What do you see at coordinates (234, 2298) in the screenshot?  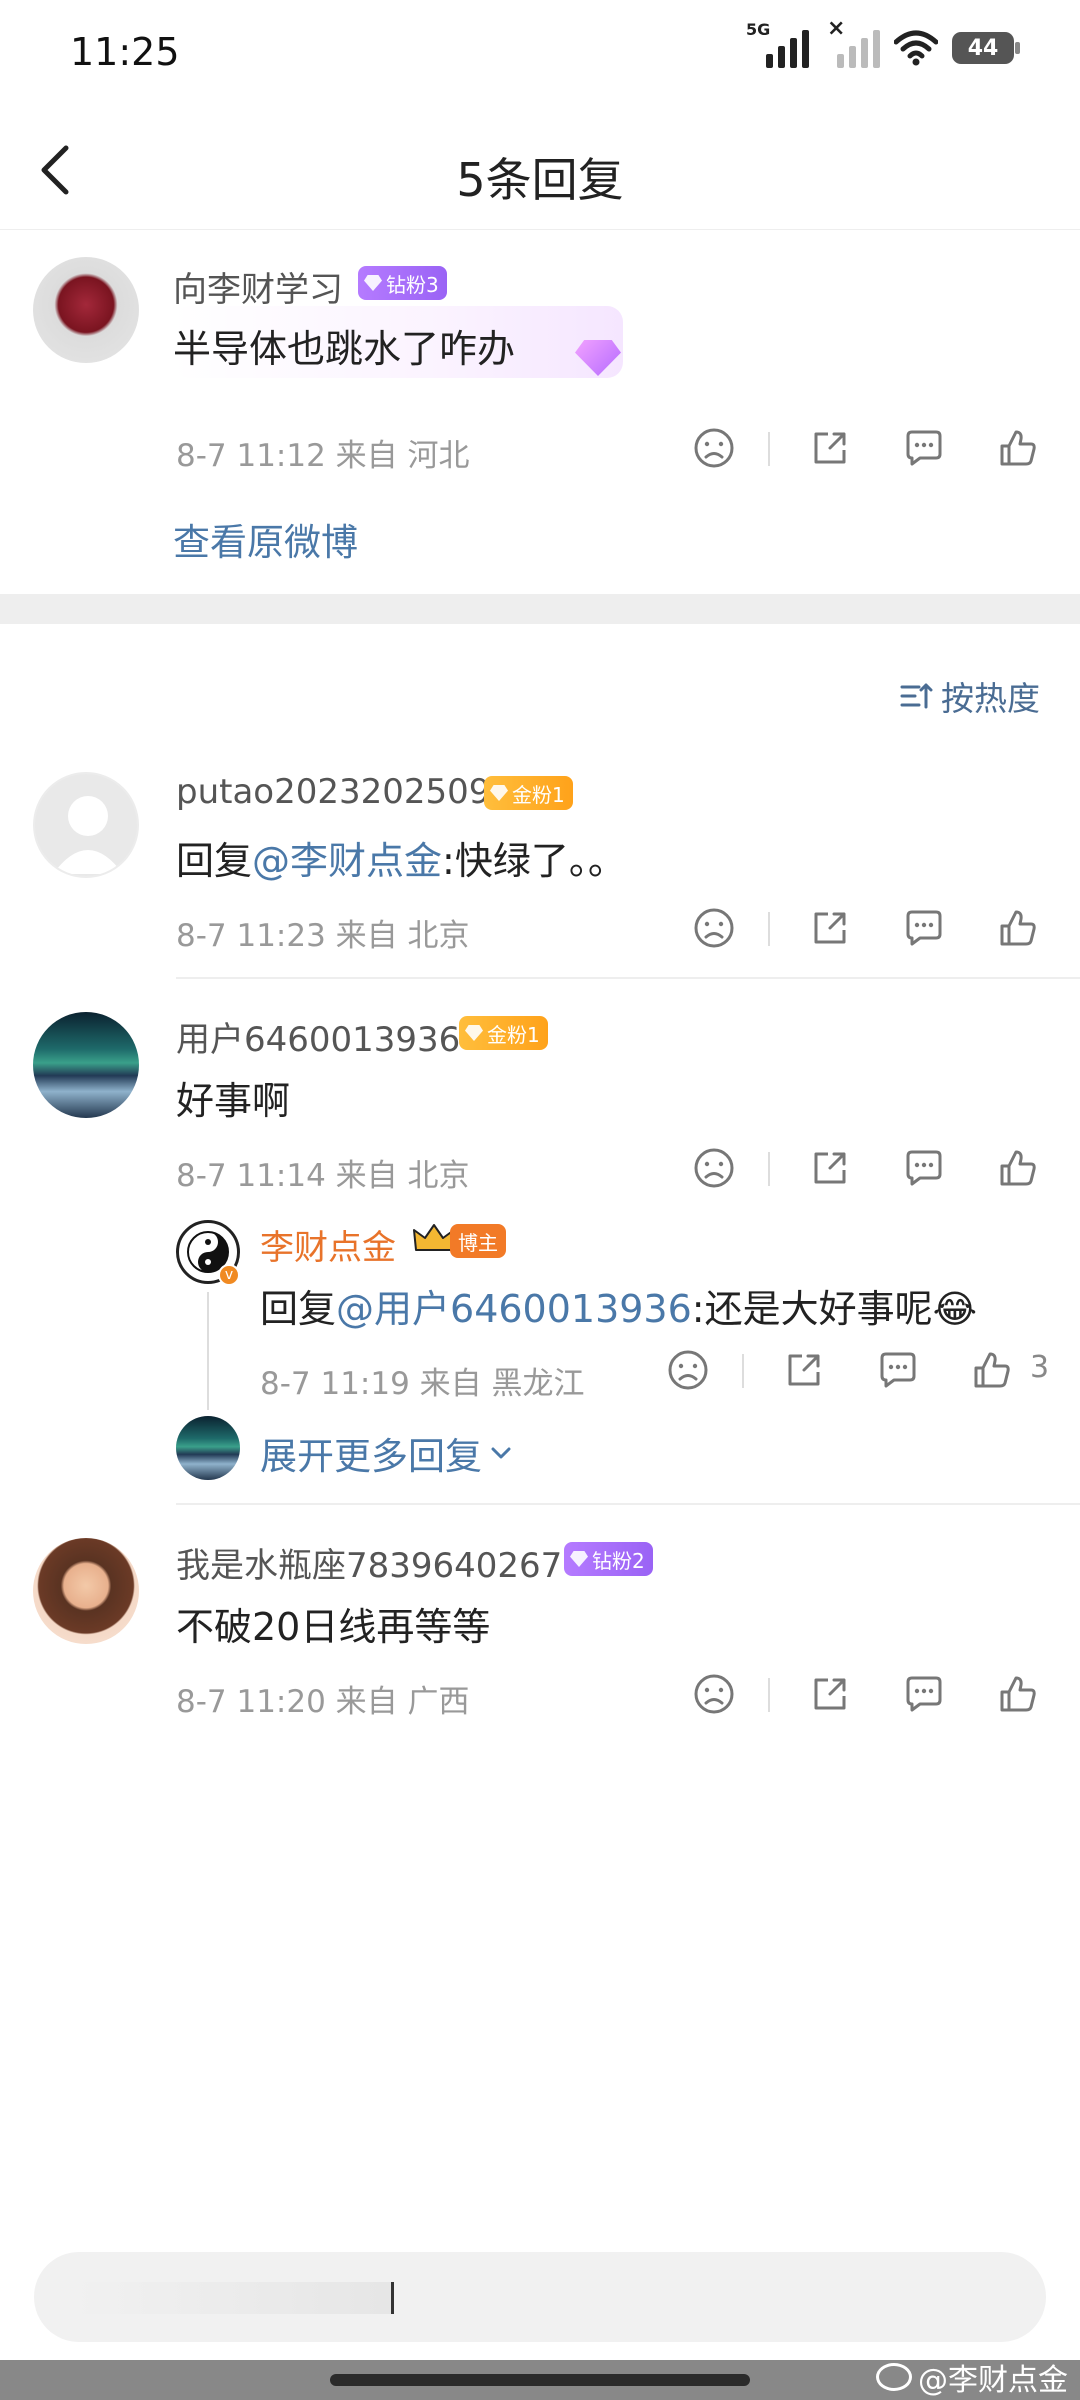 I see `input-cursor` at bounding box center [234, 2298].